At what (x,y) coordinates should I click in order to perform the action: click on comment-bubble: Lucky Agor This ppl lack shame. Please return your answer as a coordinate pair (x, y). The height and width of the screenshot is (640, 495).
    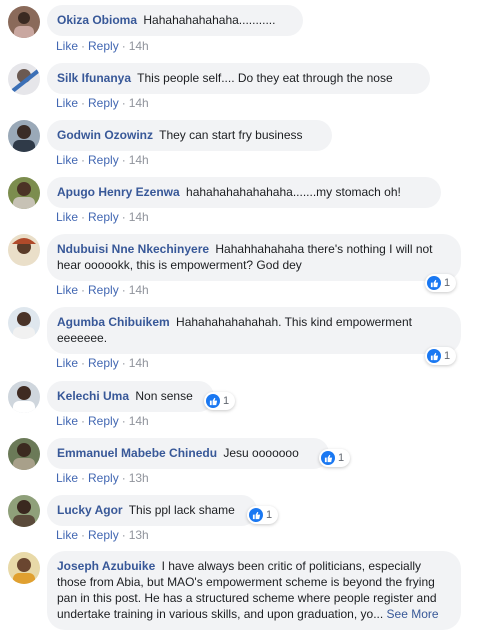
    Looking at the image, I should click on (152, 510).